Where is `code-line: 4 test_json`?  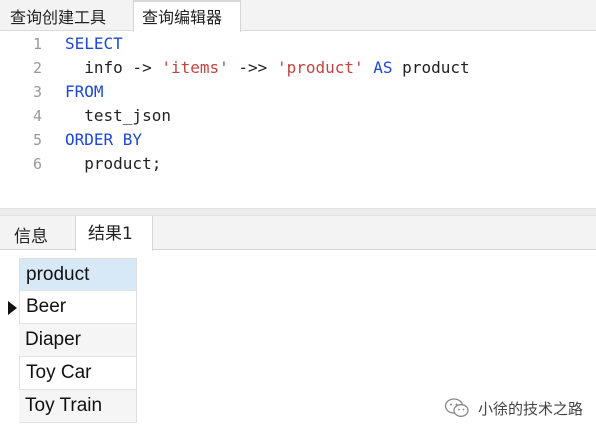 code-line: 4 test_json is located at coordinates (298, 118).